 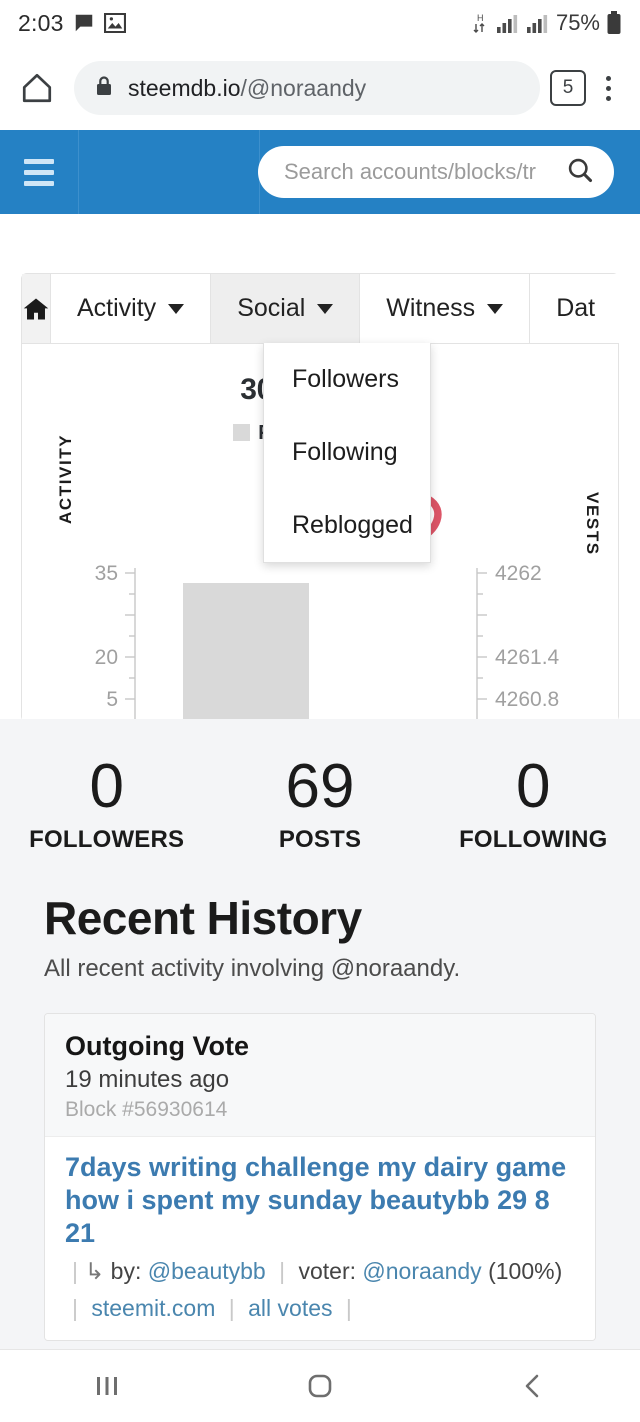 I want to click on ytick-5: 5, so click(x=112, y=699).